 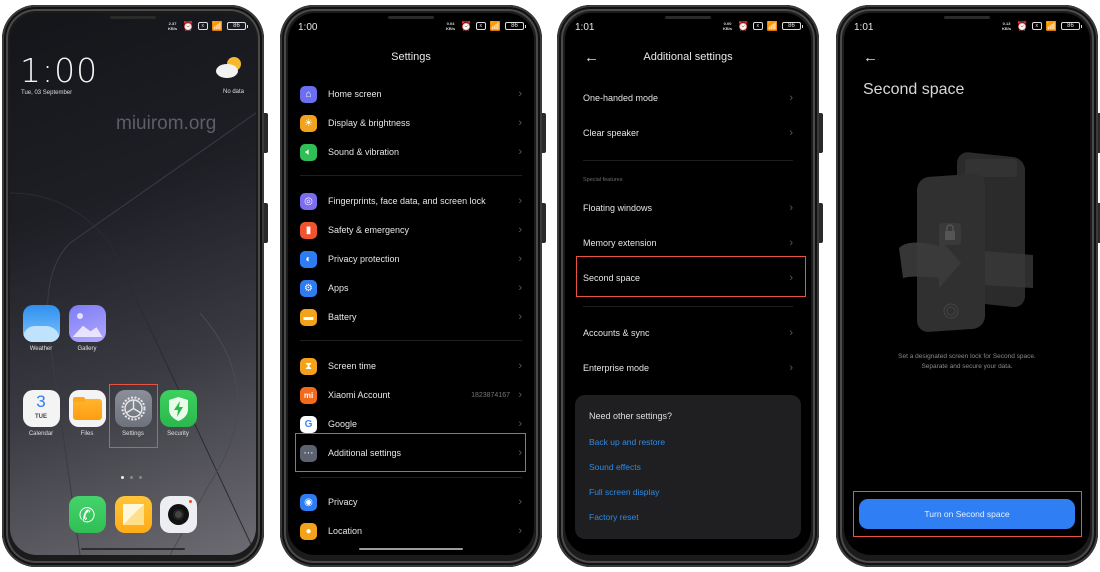 What do you see at coordinates (624, 492) in the screenshot?
I see `link-full-screen-display: Full screen display` at bounding box center [624, 492].